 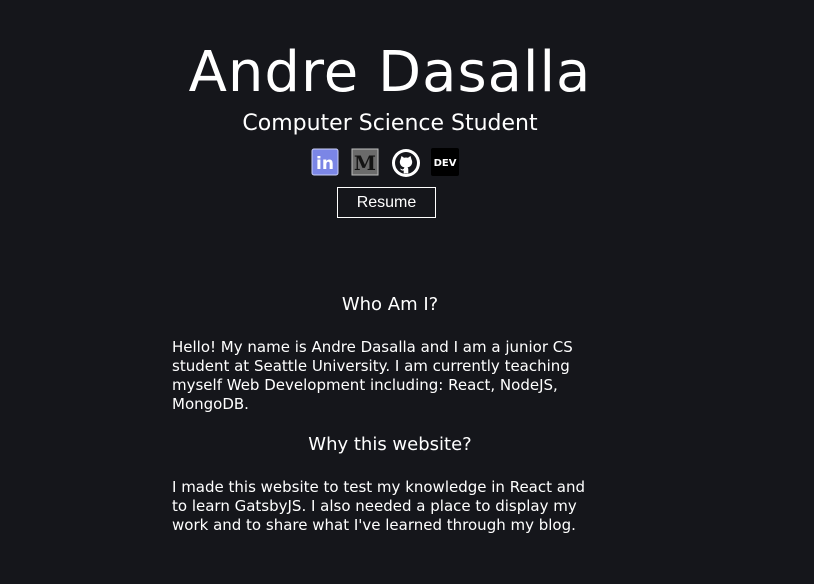 I want to click on github-link, so click(x=405, y=162).